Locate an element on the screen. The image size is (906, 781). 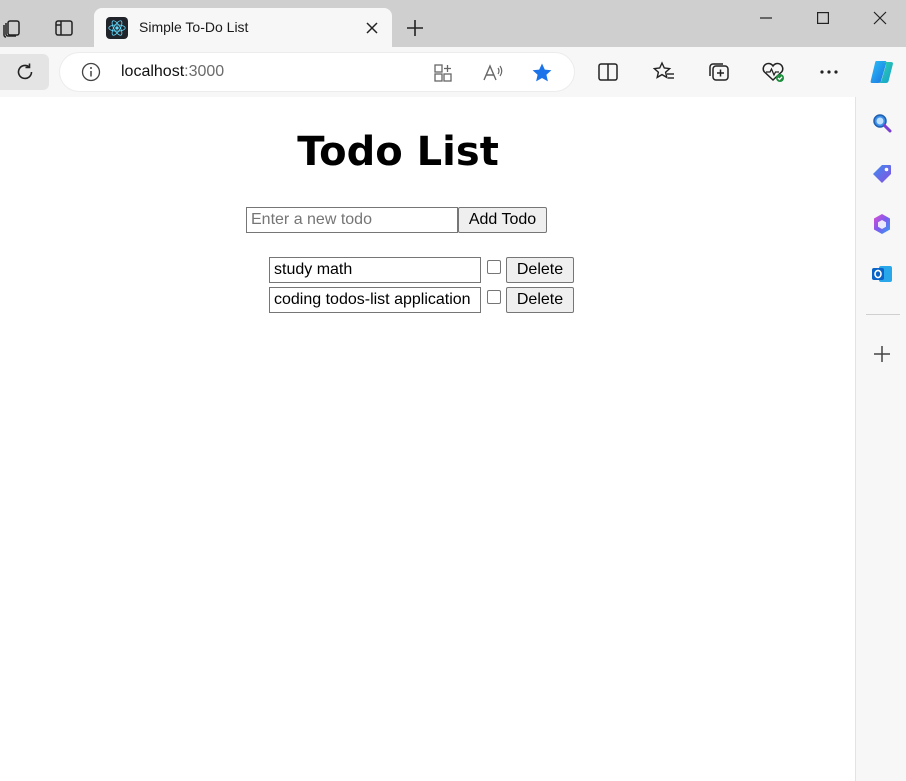
collections-icon is located at coordinates (719, 72).